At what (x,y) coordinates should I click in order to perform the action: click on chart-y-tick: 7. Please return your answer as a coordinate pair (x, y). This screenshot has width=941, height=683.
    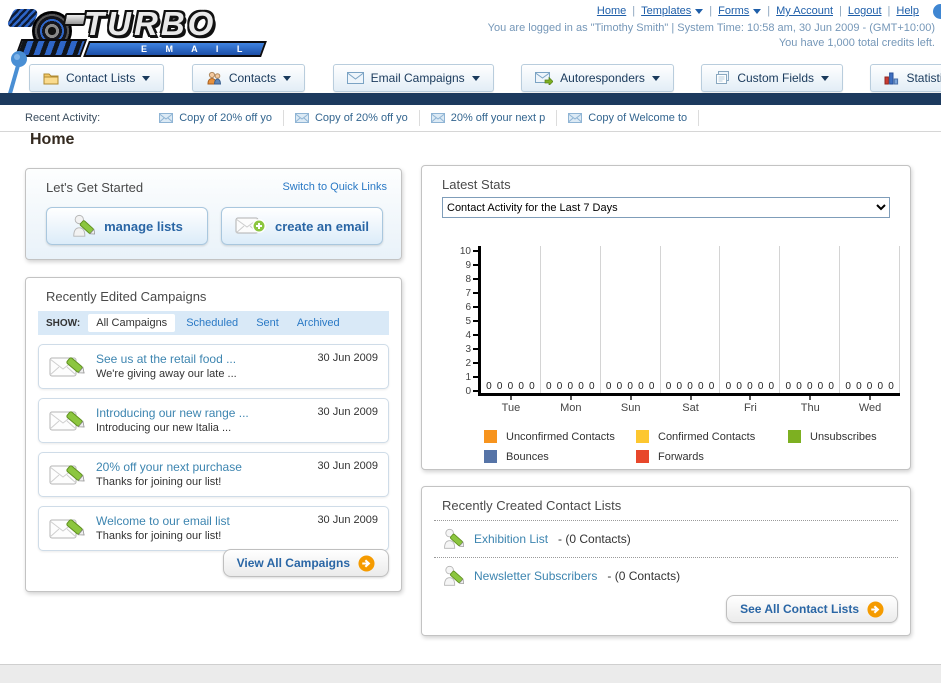
    Looking at the image, I should click on (464, 293).